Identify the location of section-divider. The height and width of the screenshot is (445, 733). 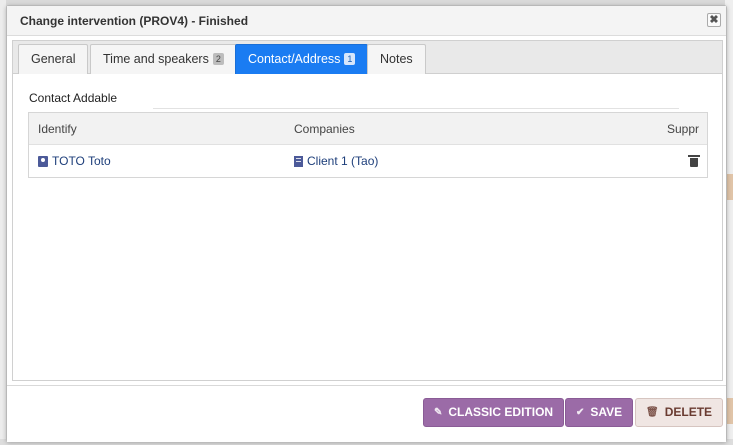
(416, 108).